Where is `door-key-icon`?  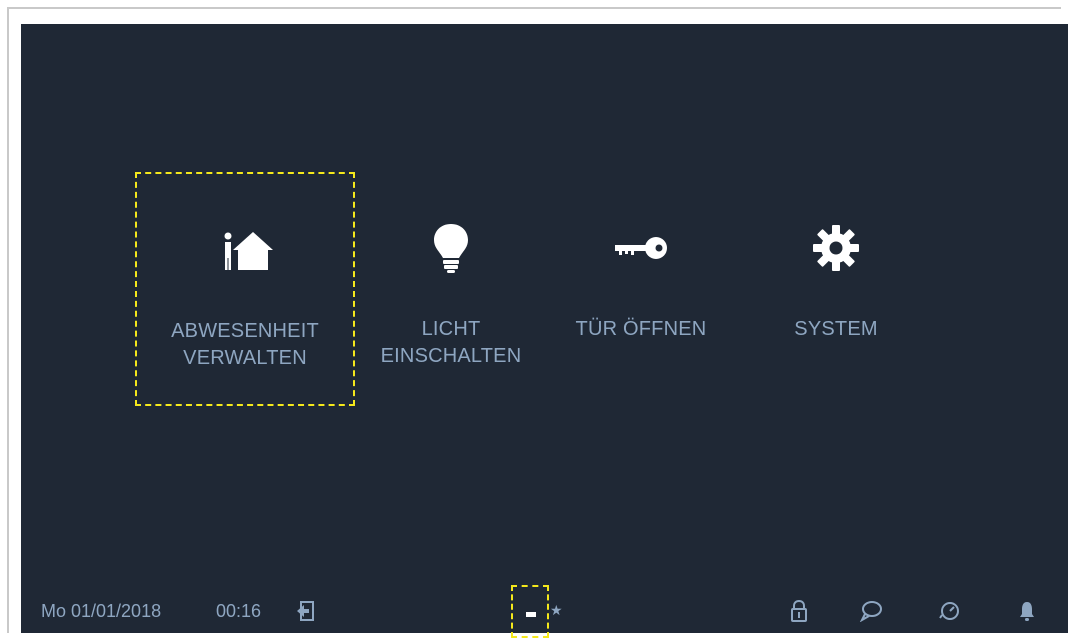
door-key-icon is located at coordinates (641, 248).